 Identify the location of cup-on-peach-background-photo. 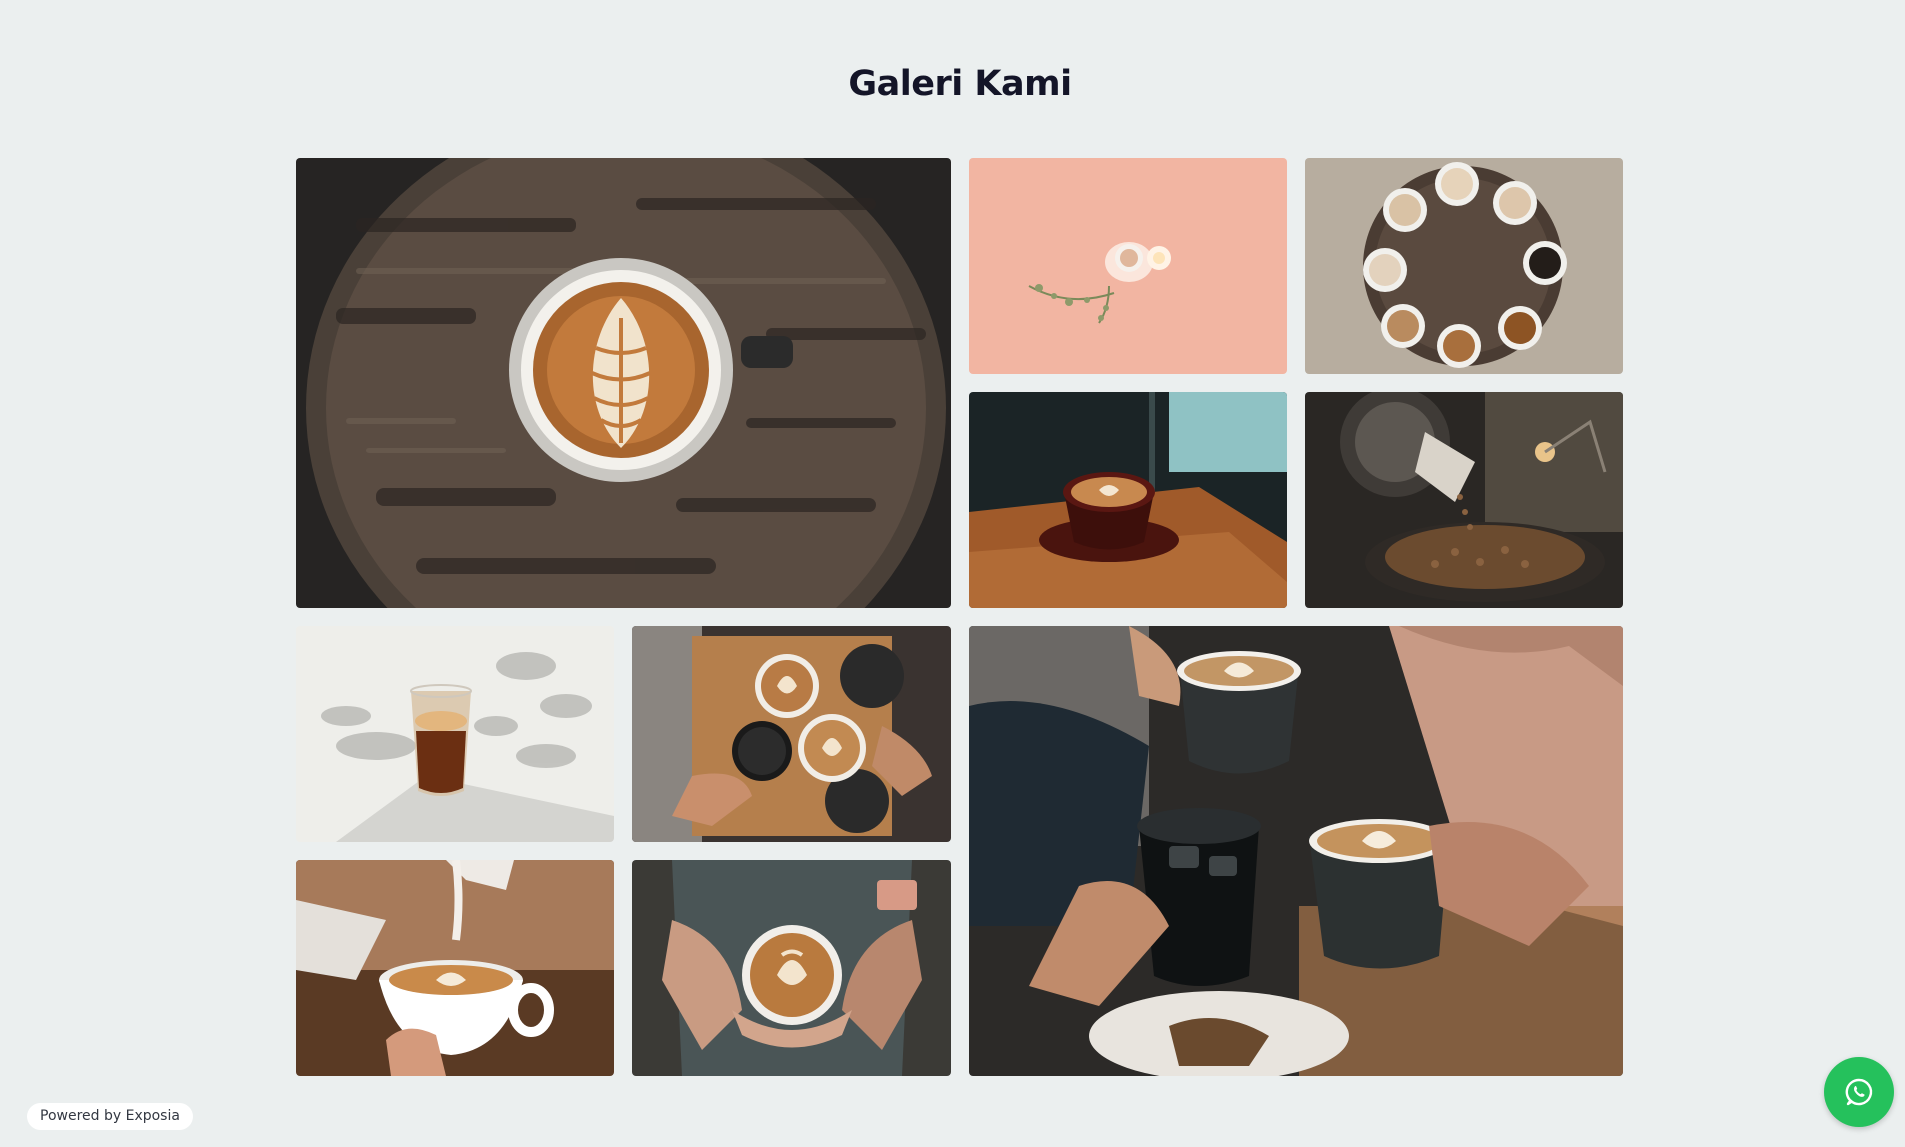
(1128, 266).